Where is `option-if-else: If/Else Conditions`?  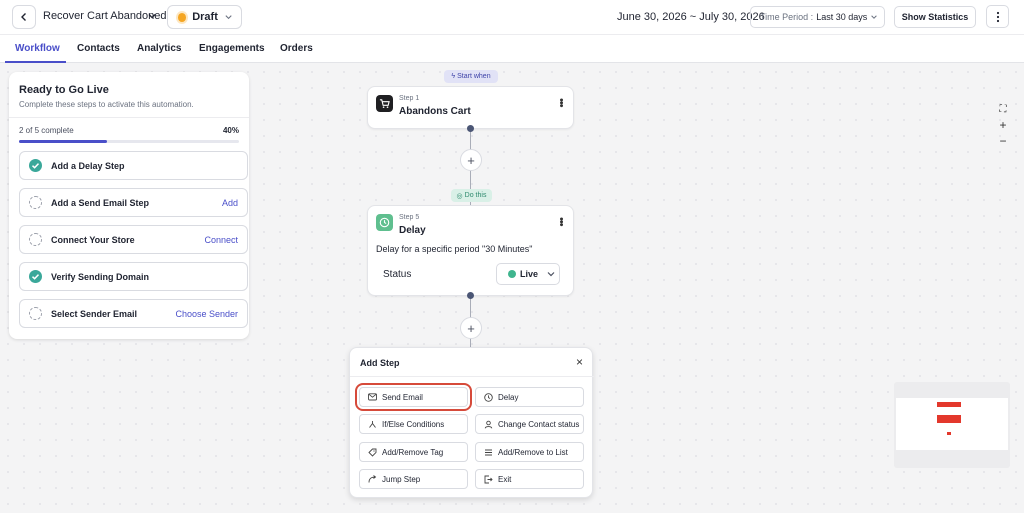 option-if-else: If/Else Conditions is located at coordinates (413, 424).